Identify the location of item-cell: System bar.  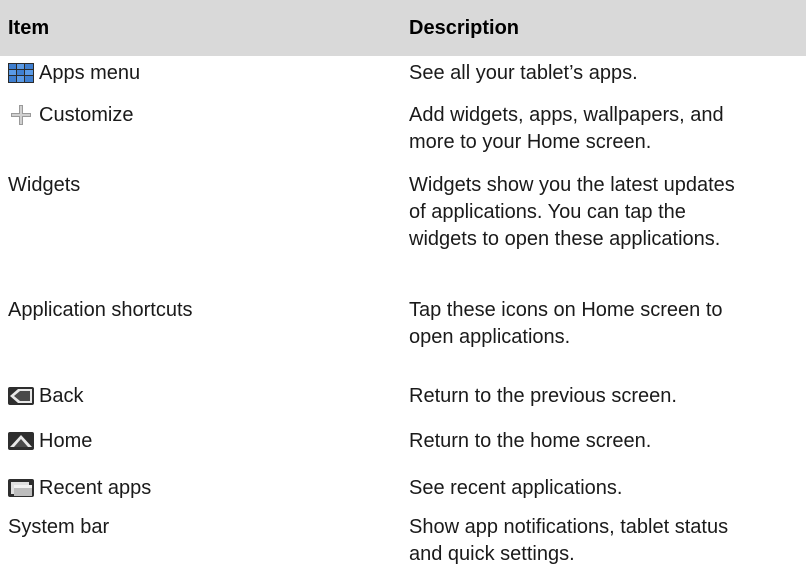
(198, 527).